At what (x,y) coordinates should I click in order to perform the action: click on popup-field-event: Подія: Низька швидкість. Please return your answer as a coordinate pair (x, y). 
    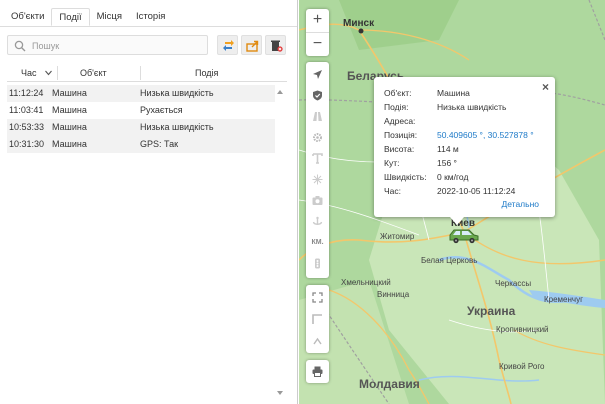
    Looking at the image, I should click on (466, 107).